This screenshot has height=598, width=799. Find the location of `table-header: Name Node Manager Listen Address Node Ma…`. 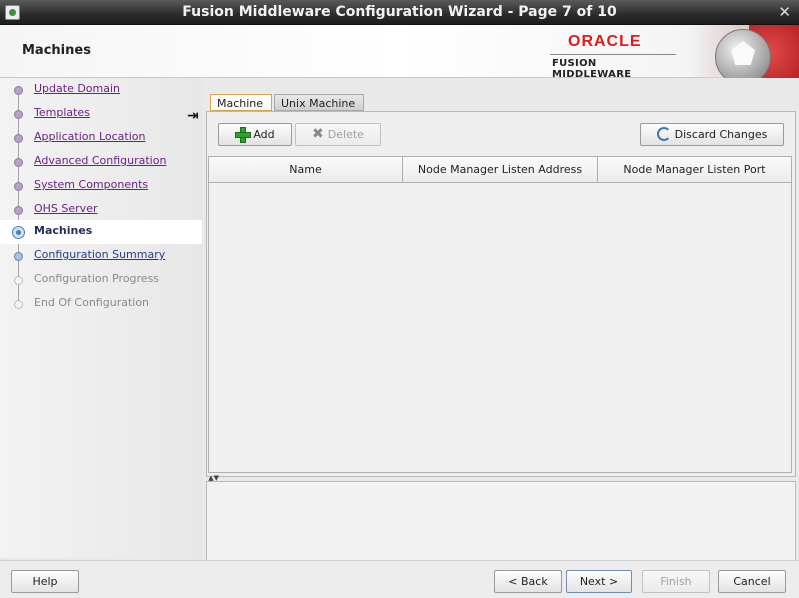

table-header: Name Node Manager Listen Address Node Ma… is located at coordinates (500, 170).